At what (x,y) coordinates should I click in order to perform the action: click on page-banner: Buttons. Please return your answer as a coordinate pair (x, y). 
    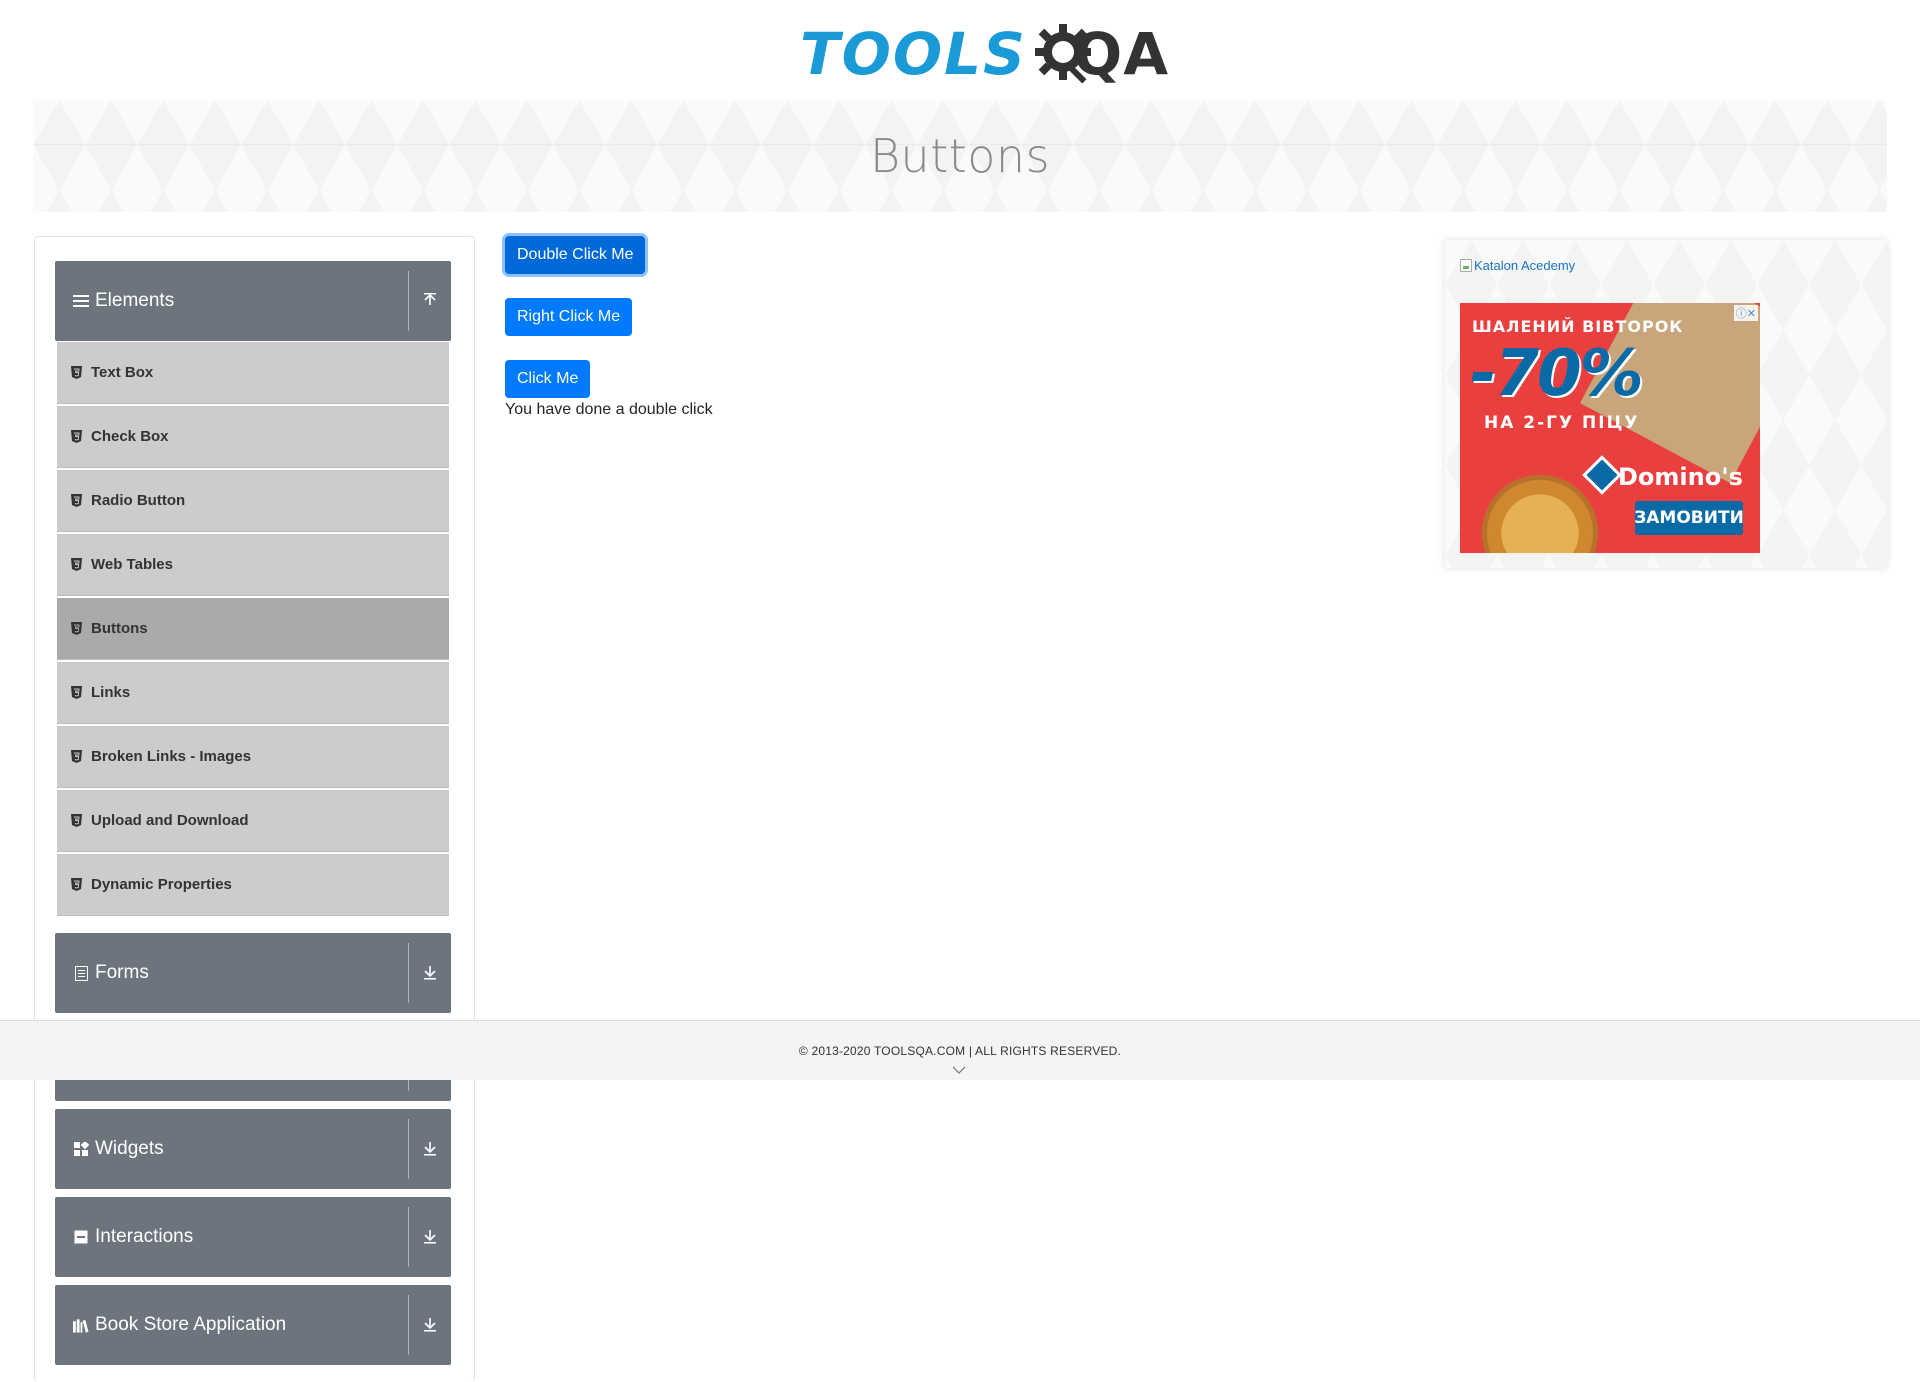
    Looking at the image, I should click on (960, 156).